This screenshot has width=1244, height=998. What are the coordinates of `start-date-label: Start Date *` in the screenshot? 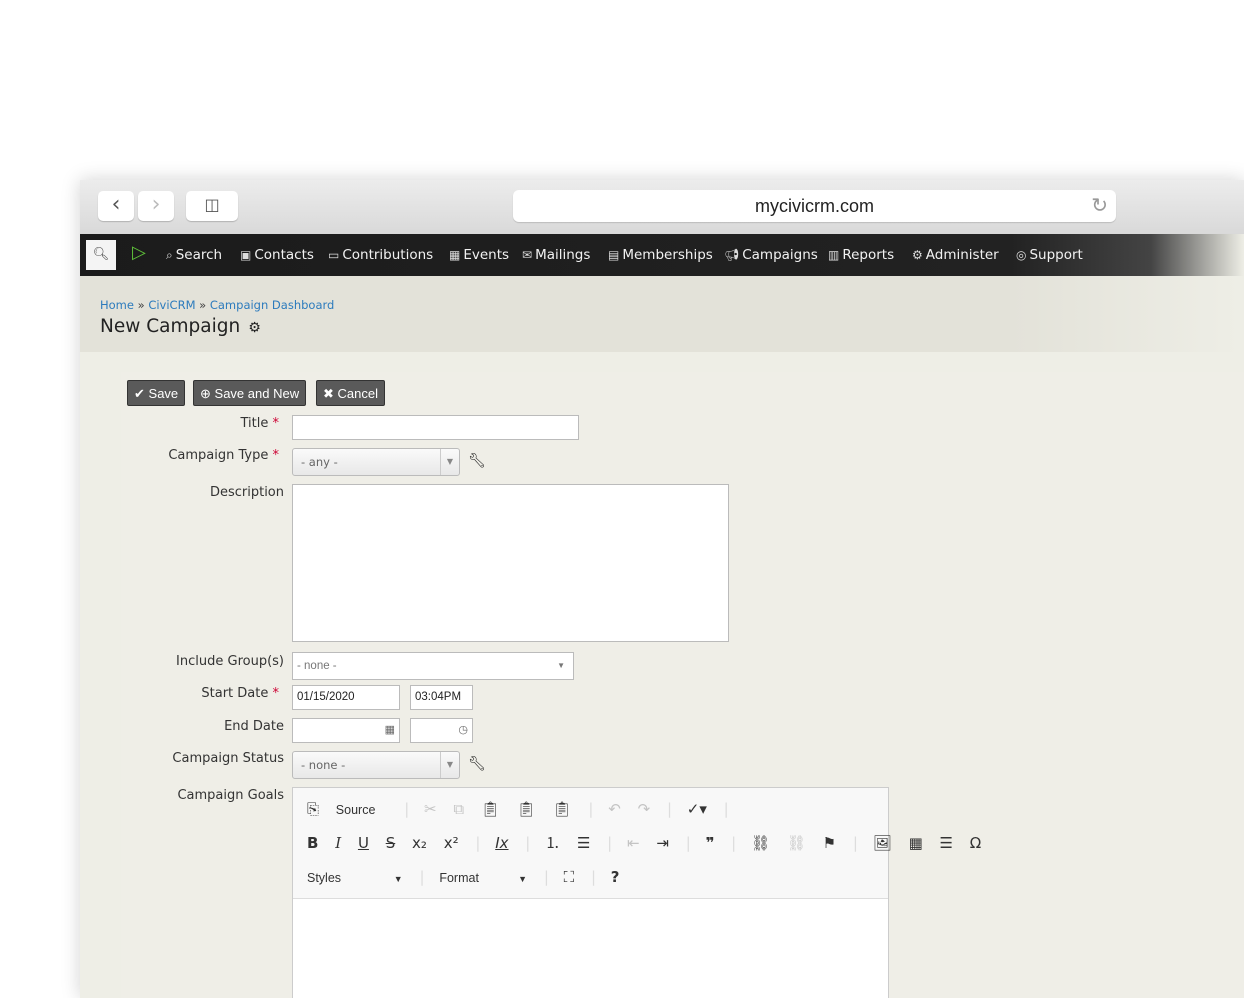 It's located at (240, 693).